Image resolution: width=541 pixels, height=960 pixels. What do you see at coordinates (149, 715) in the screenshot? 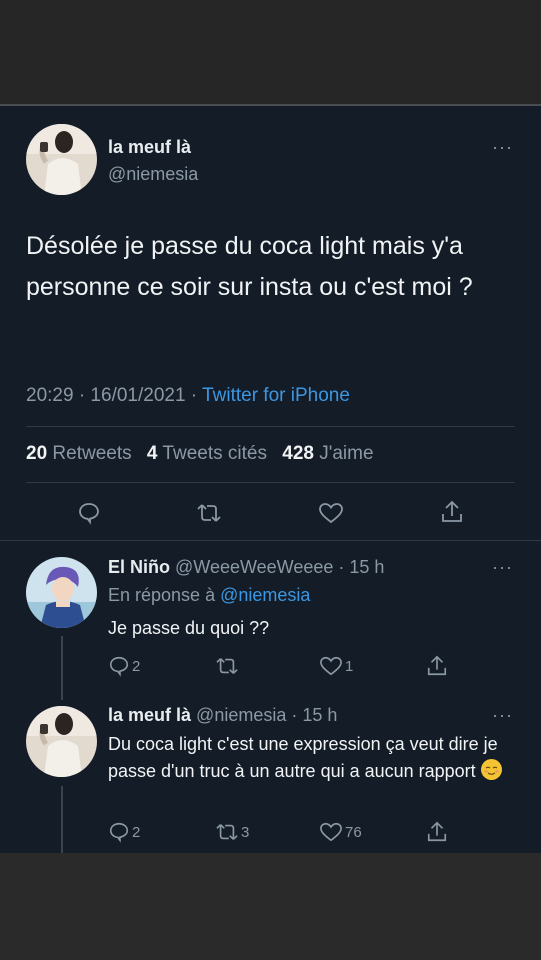
I see `reply-author-name: la meuf là` at bounding box center [149, 715].